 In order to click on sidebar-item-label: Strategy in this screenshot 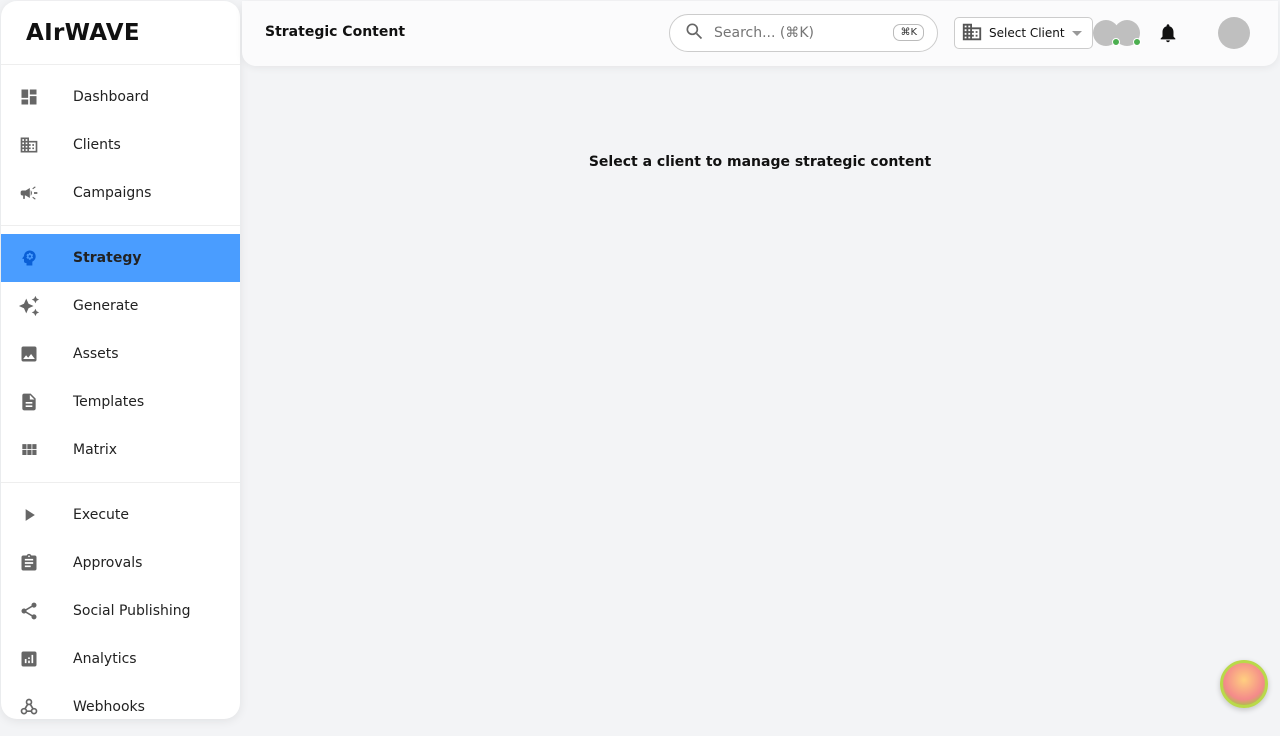, I will do `click(107, 258)`.